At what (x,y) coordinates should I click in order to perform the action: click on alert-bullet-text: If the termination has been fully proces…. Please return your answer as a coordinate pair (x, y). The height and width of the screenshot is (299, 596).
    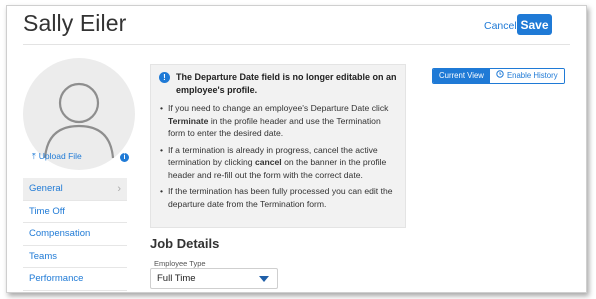
    Looking at the image, I should click on (280, 197).